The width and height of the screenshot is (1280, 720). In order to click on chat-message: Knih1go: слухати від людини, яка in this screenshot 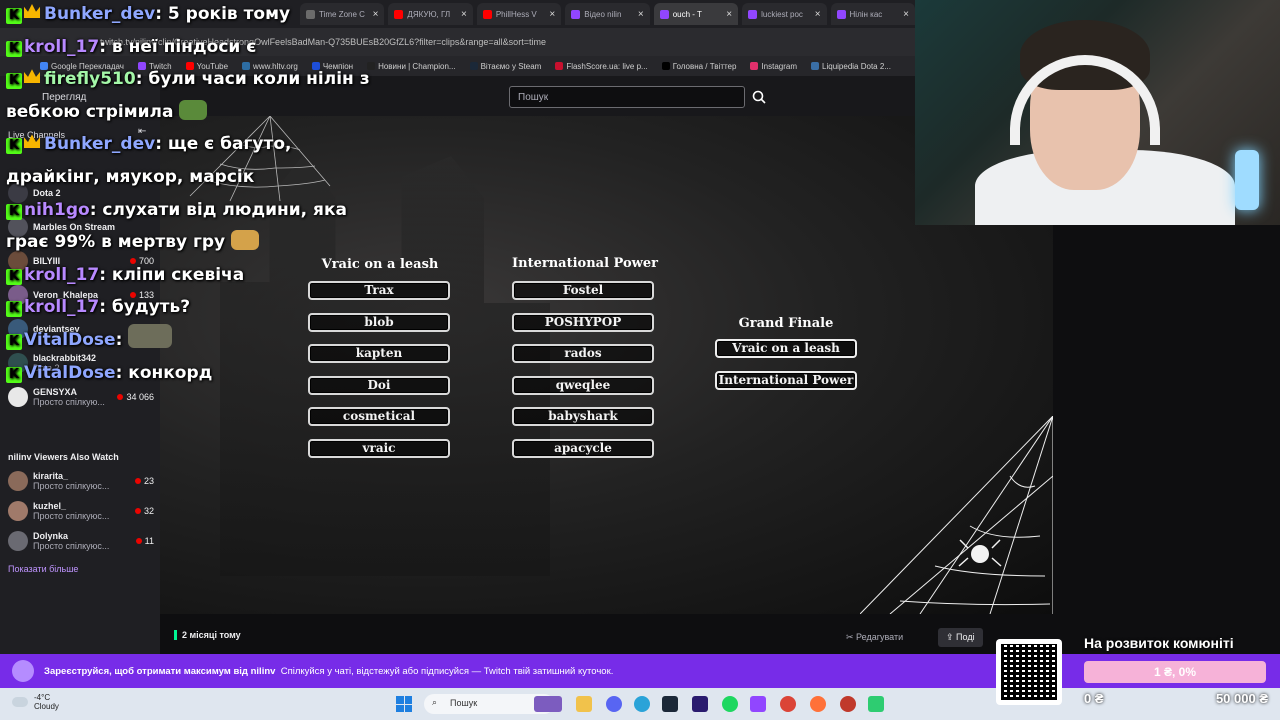, I will do `click(176, 210)`.